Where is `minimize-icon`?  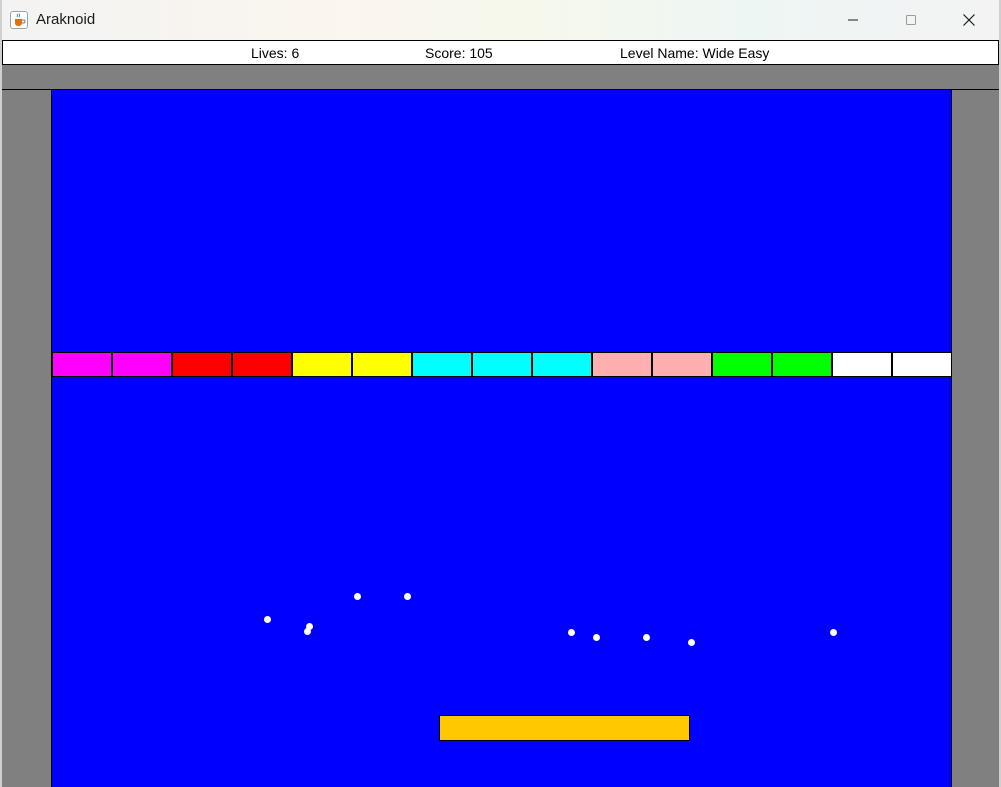 minimize-icon is located at coordinates (853, 20).